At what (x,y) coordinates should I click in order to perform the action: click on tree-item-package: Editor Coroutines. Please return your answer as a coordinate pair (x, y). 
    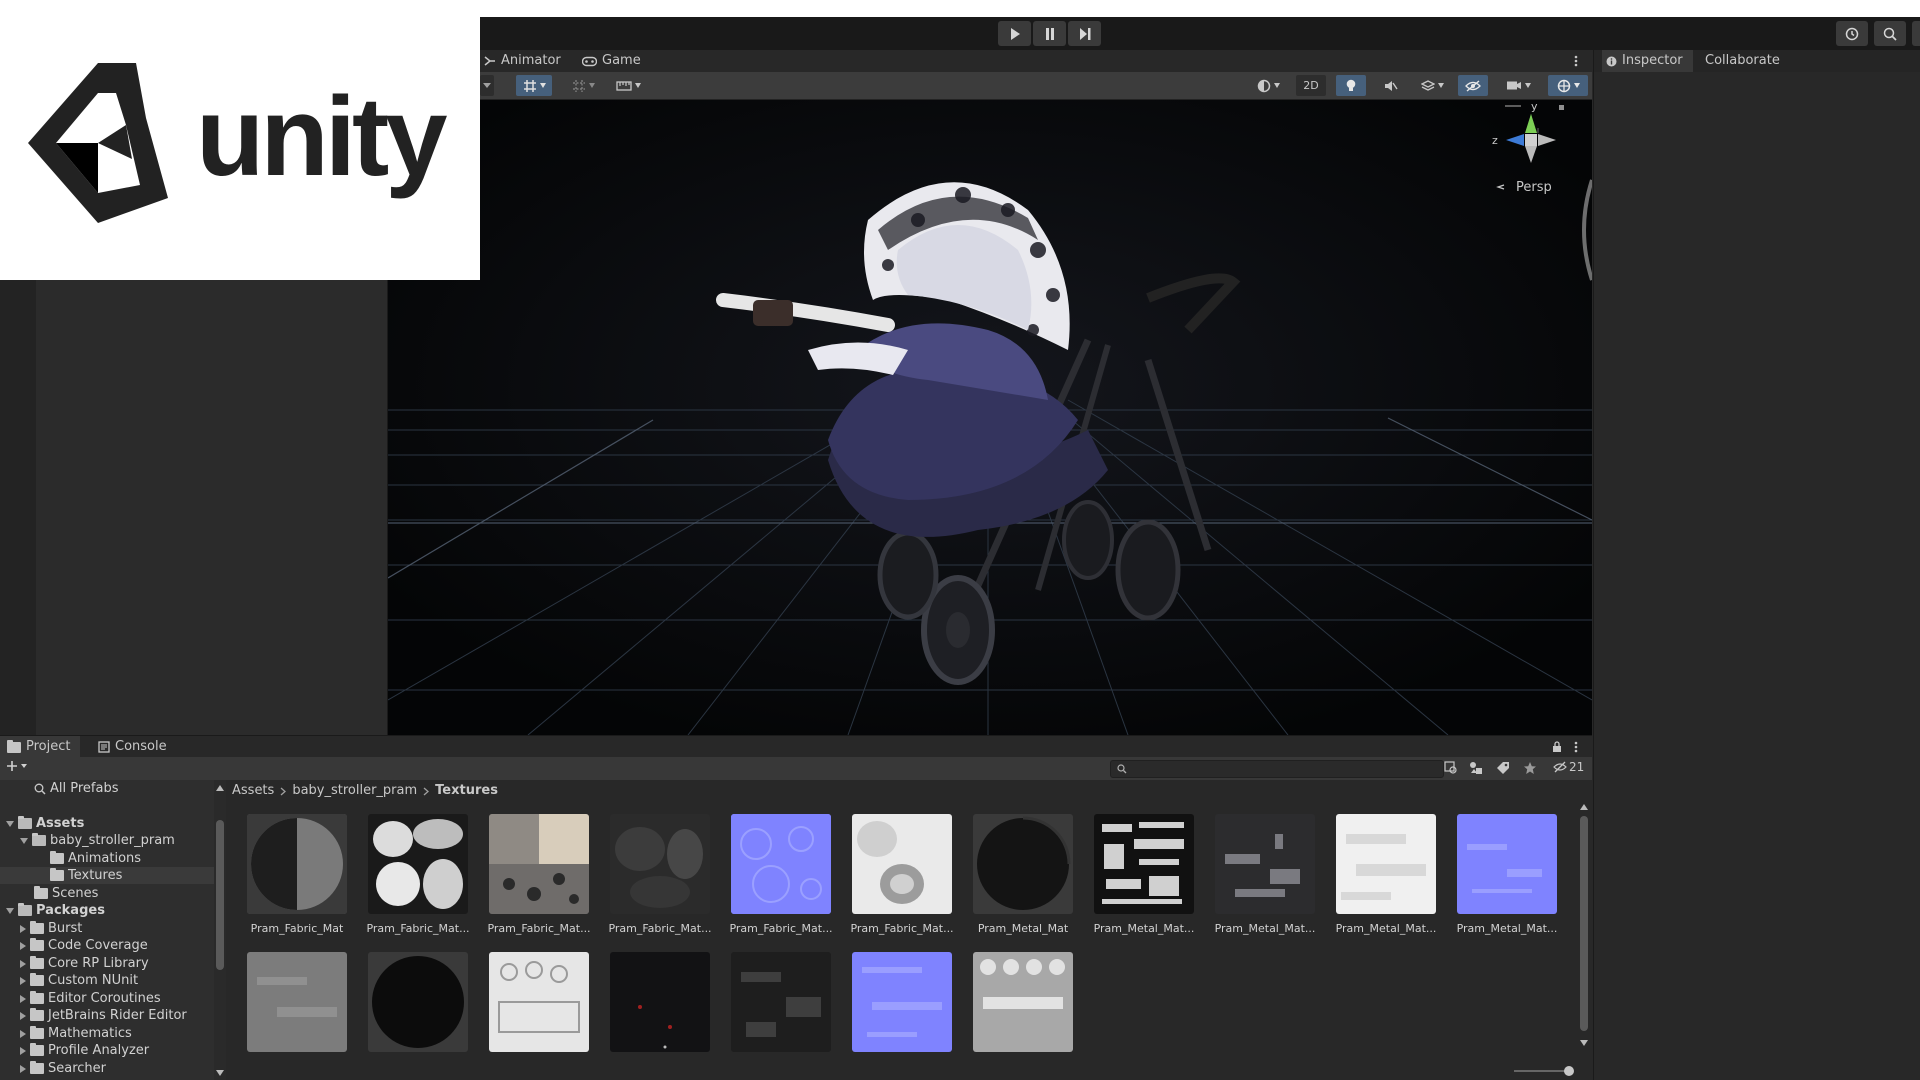
    Looking at the image, I should click on (90, 998).